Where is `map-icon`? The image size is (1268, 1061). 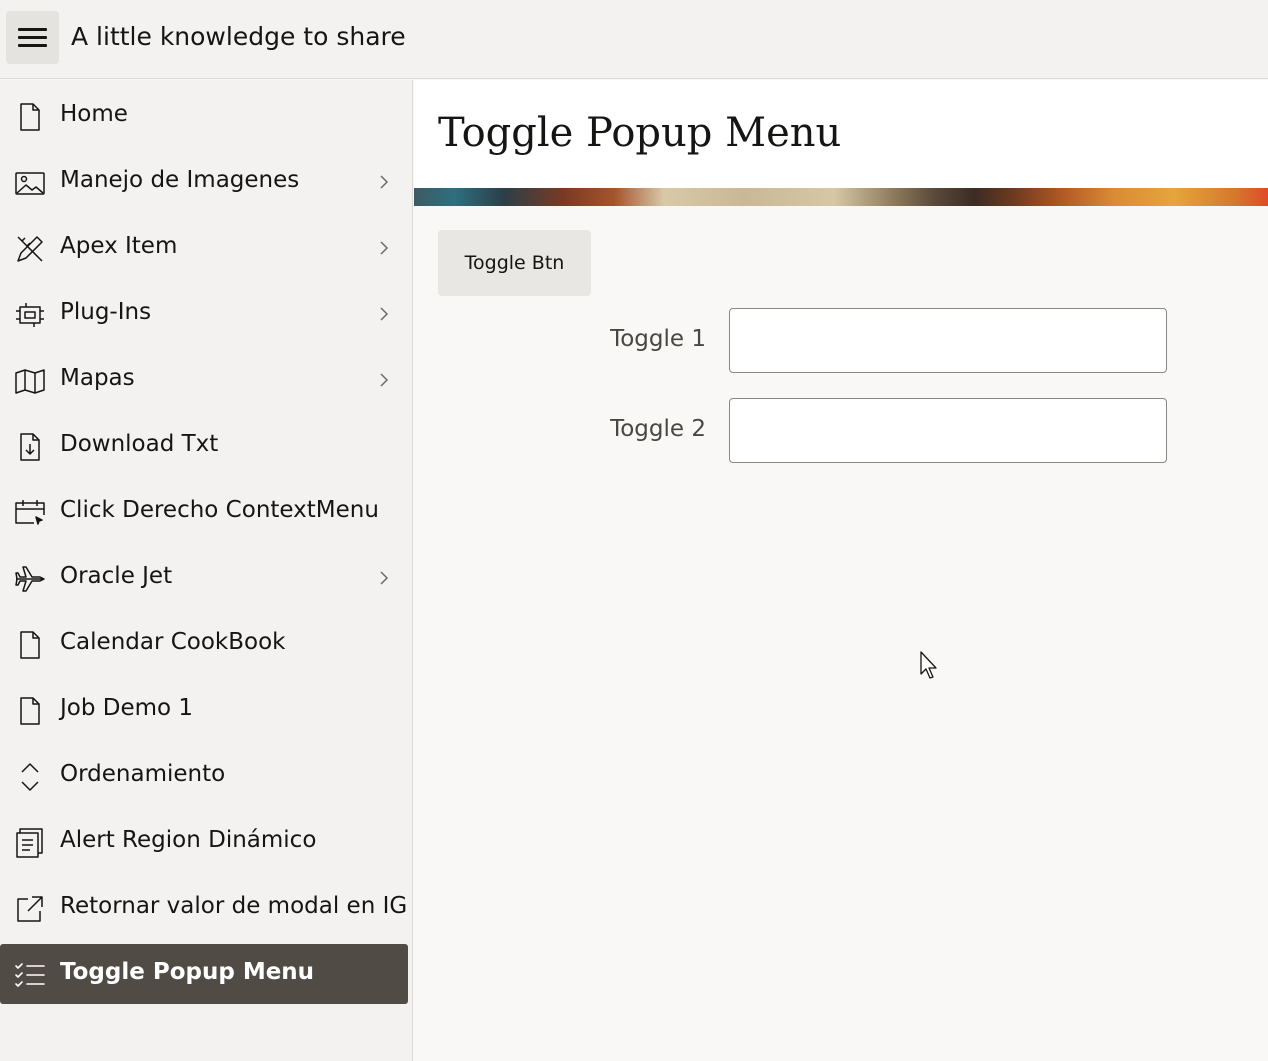 map-icon is located at coordinates (30, 381).